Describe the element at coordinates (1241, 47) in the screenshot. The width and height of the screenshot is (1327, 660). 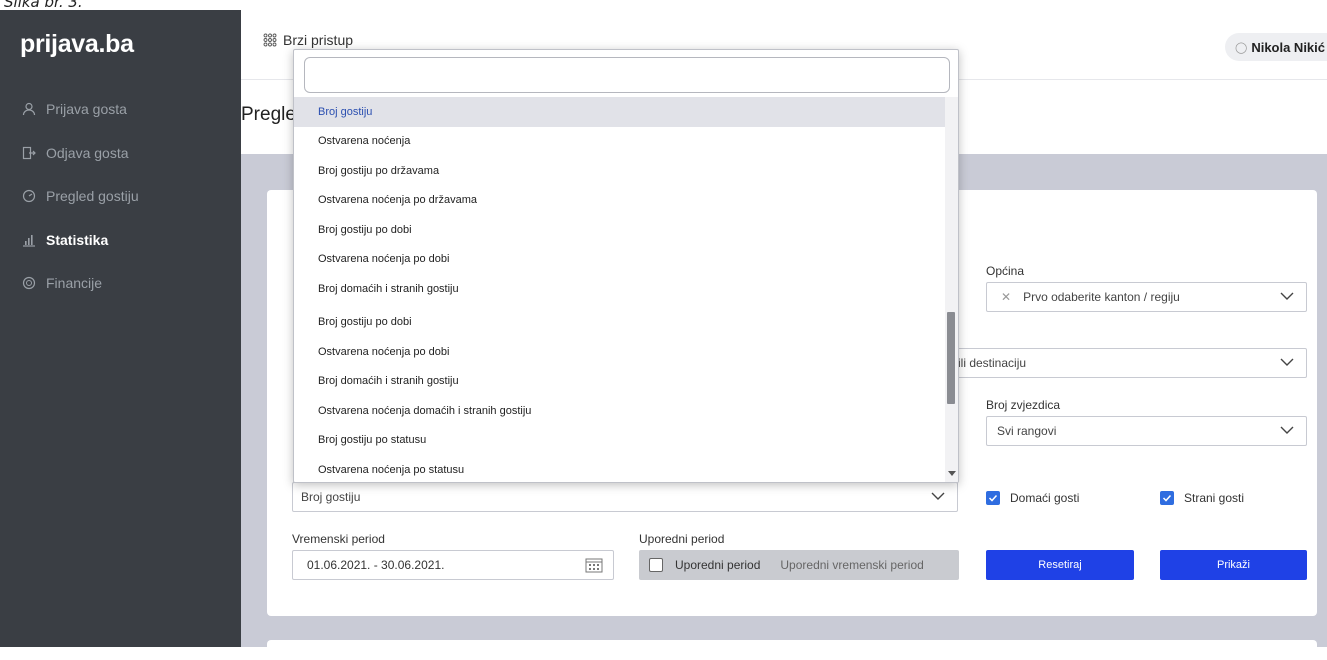
I see `user-icon: ◯` at that location.